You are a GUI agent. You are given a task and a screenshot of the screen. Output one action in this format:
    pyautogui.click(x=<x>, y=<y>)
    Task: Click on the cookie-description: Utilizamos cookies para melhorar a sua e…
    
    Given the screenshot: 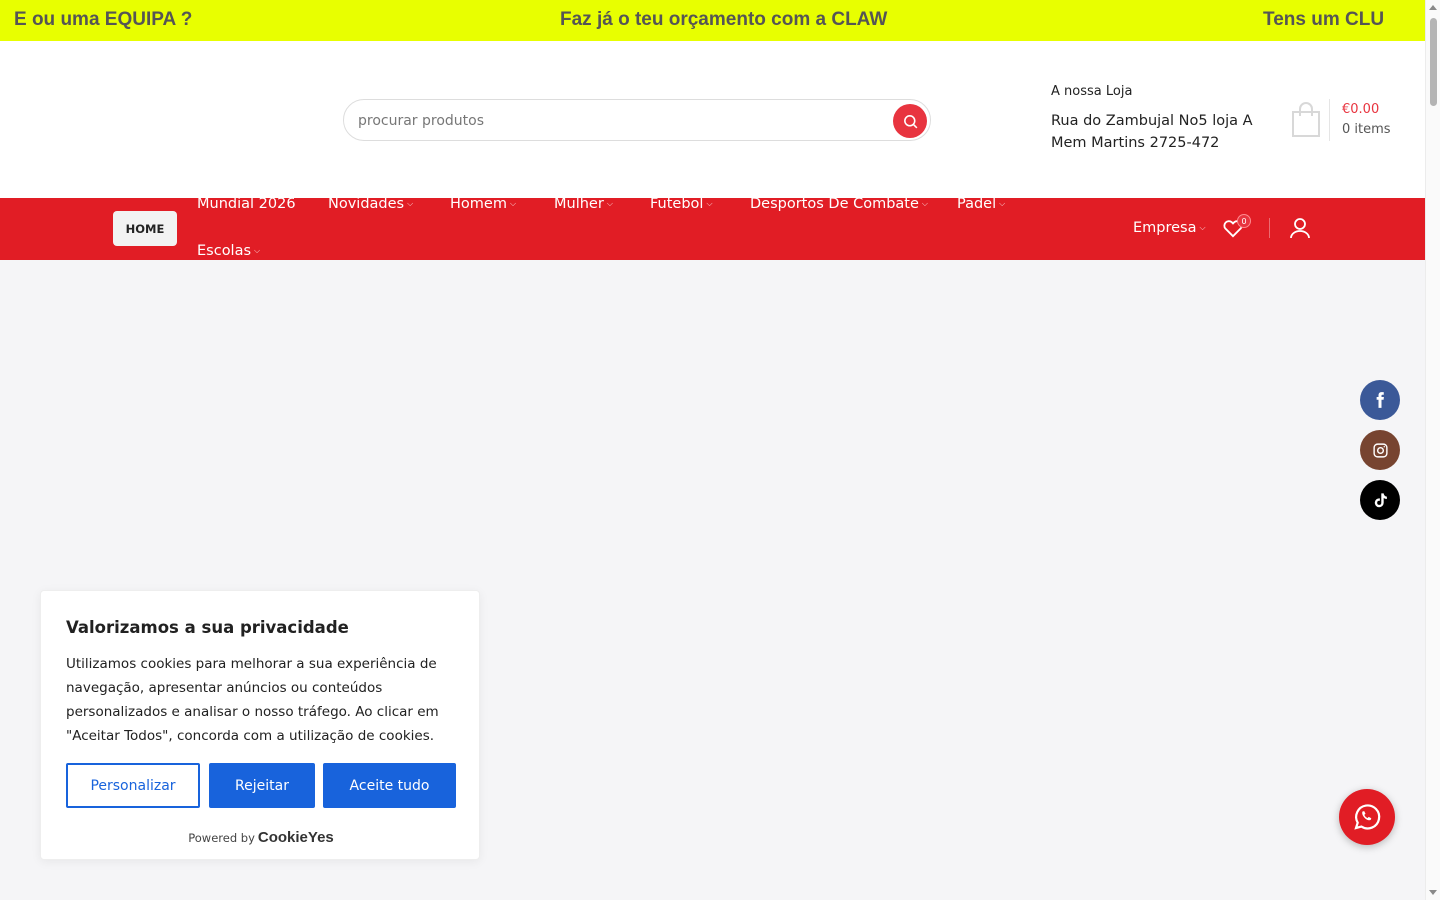 What is the action you would take?
    pyautogui.click(x=252, y=700)
    